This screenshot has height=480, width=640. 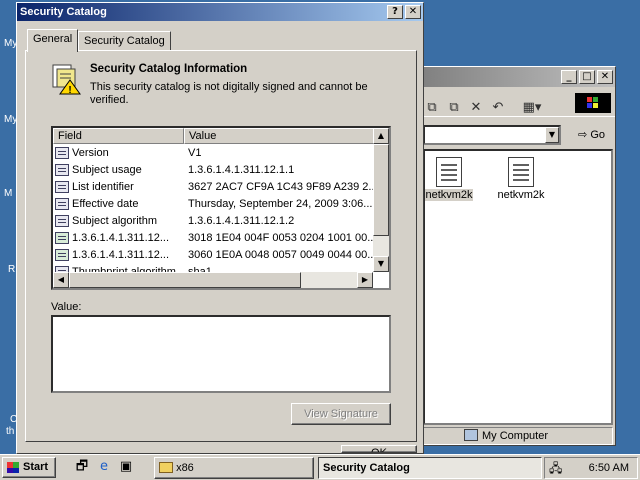 I want to click on row-field: Subject usage, so click(x=107, y=170).